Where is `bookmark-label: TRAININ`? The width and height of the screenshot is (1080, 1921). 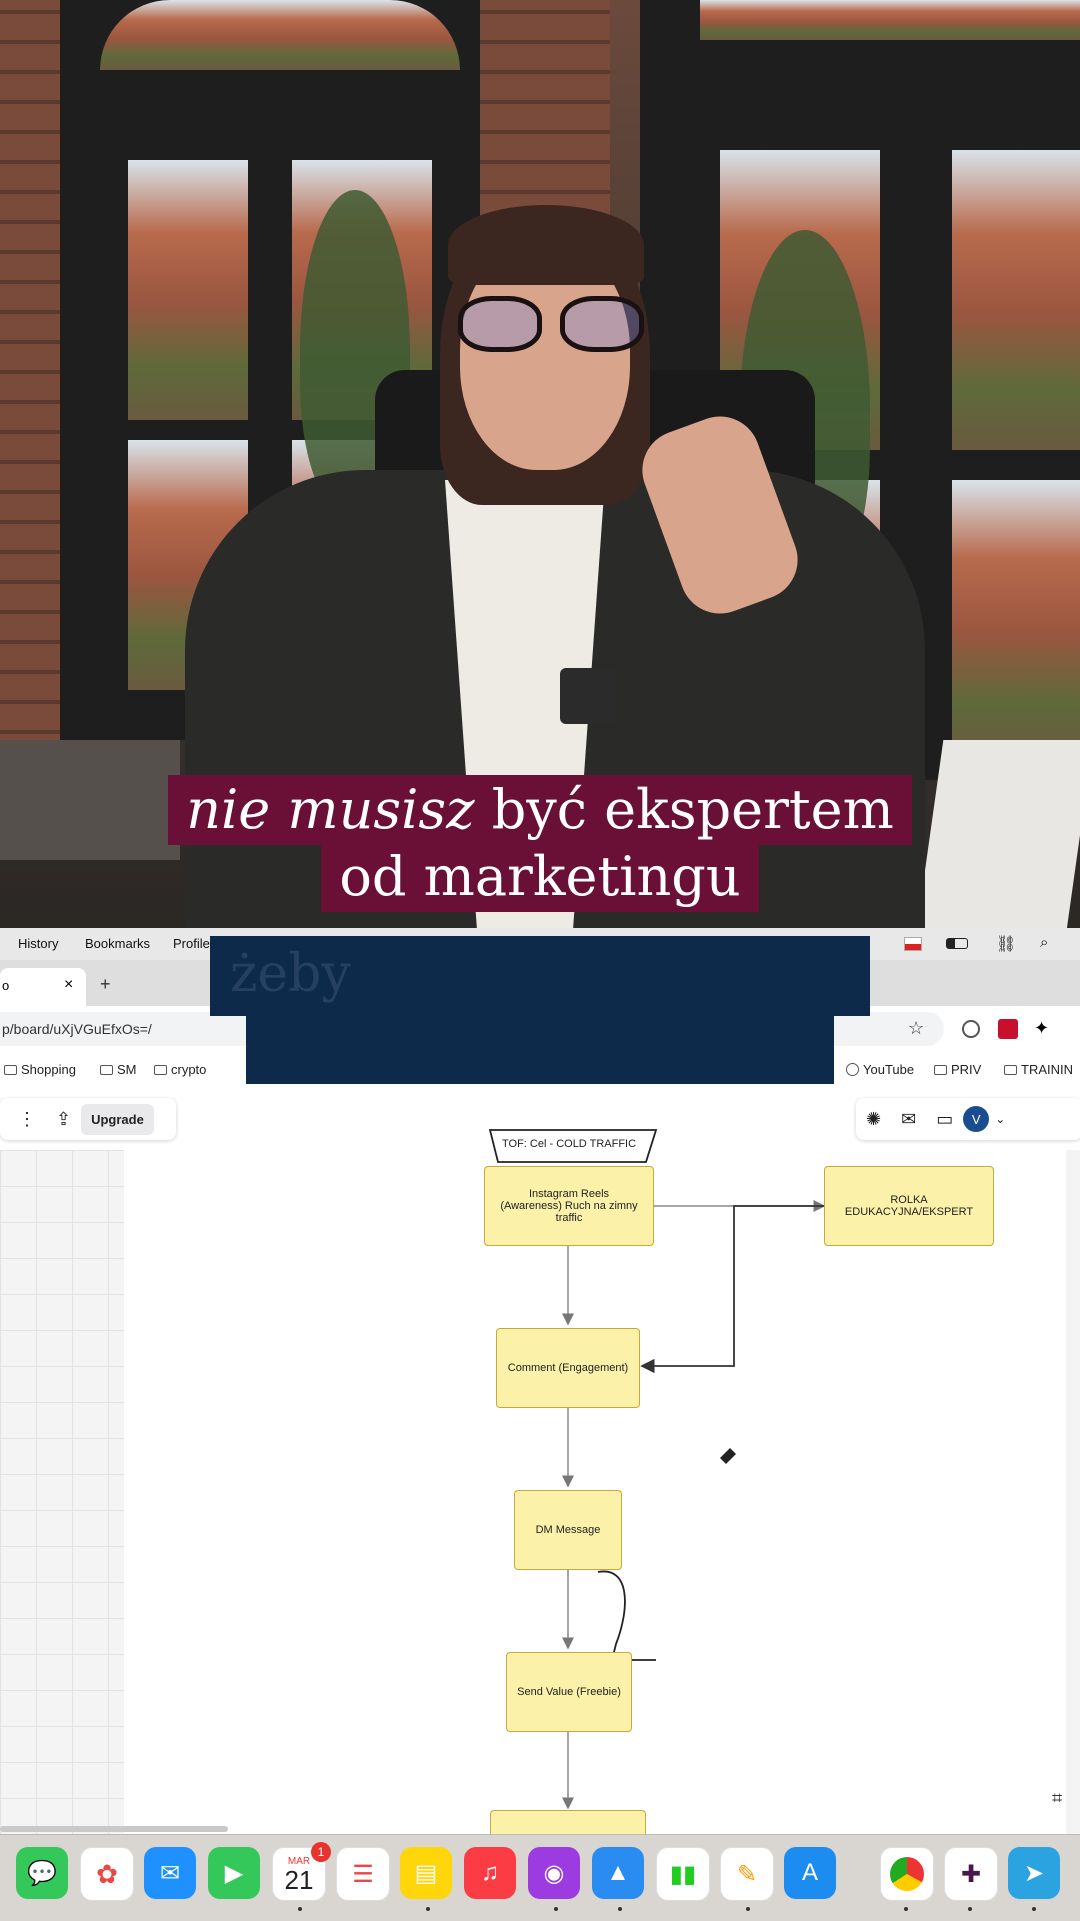
bookmark-label: TRAININ is located at coordinates (1047, 1069).